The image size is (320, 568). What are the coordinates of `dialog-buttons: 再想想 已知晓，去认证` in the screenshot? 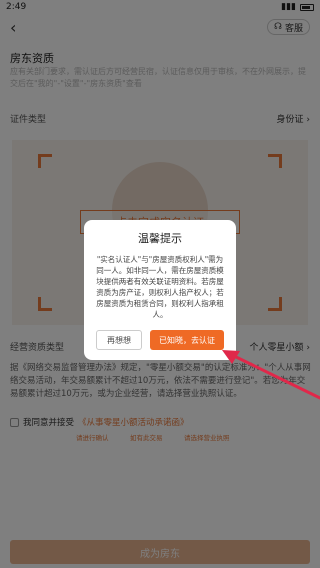 It's located at (160, 340).